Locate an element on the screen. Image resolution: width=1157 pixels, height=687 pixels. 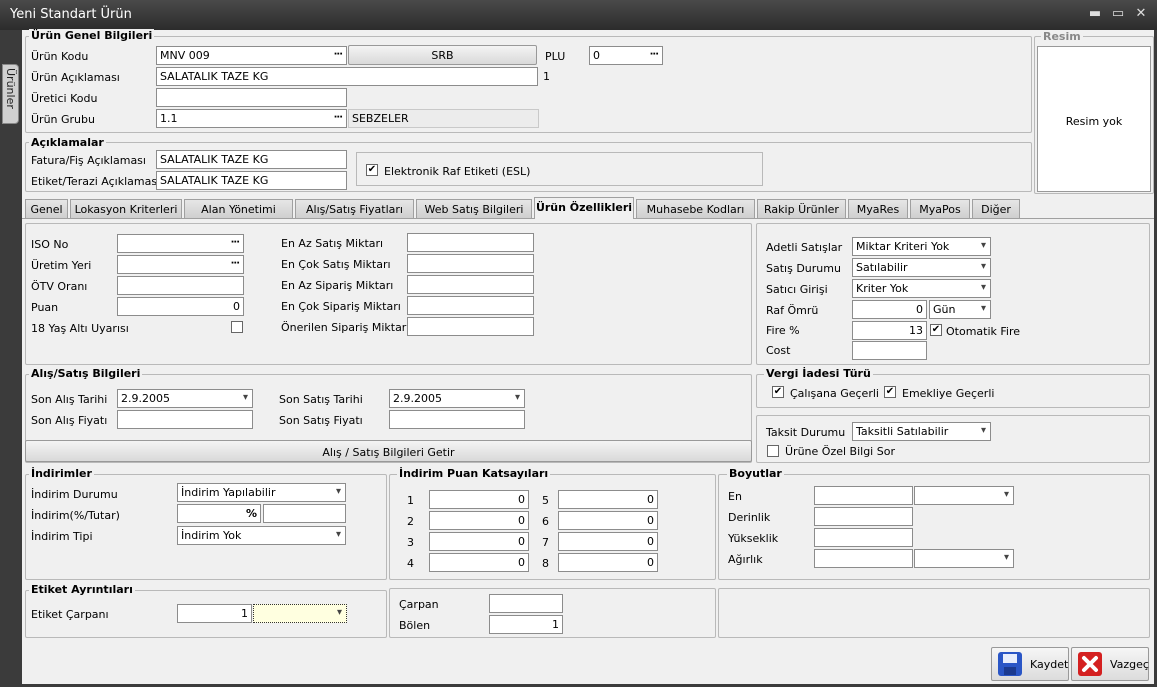
age-checkbox is located at coordinates (237, 327).